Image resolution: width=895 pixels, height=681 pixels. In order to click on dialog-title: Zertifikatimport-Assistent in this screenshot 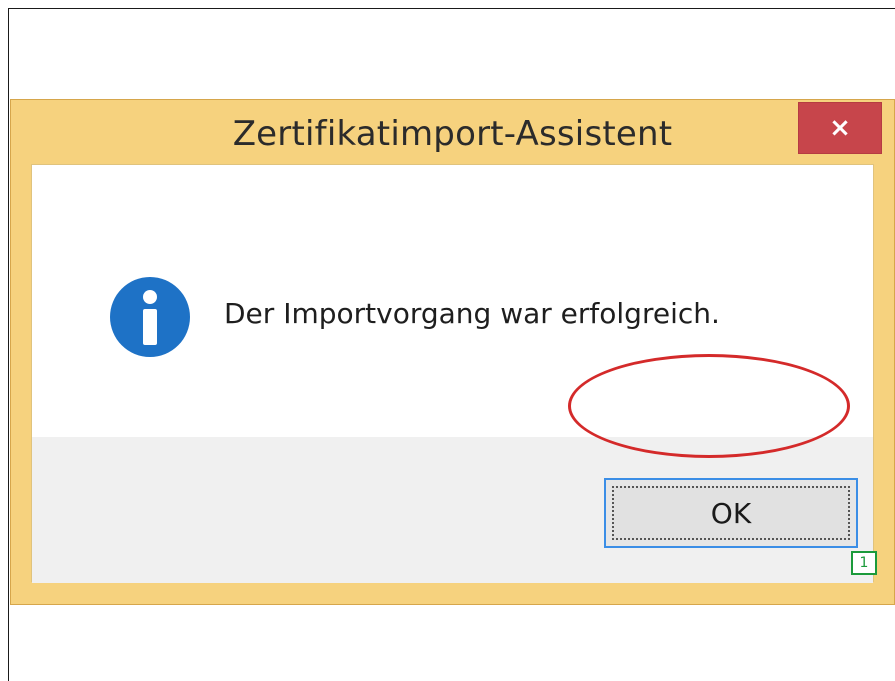, I will do `click(452, 134)`.